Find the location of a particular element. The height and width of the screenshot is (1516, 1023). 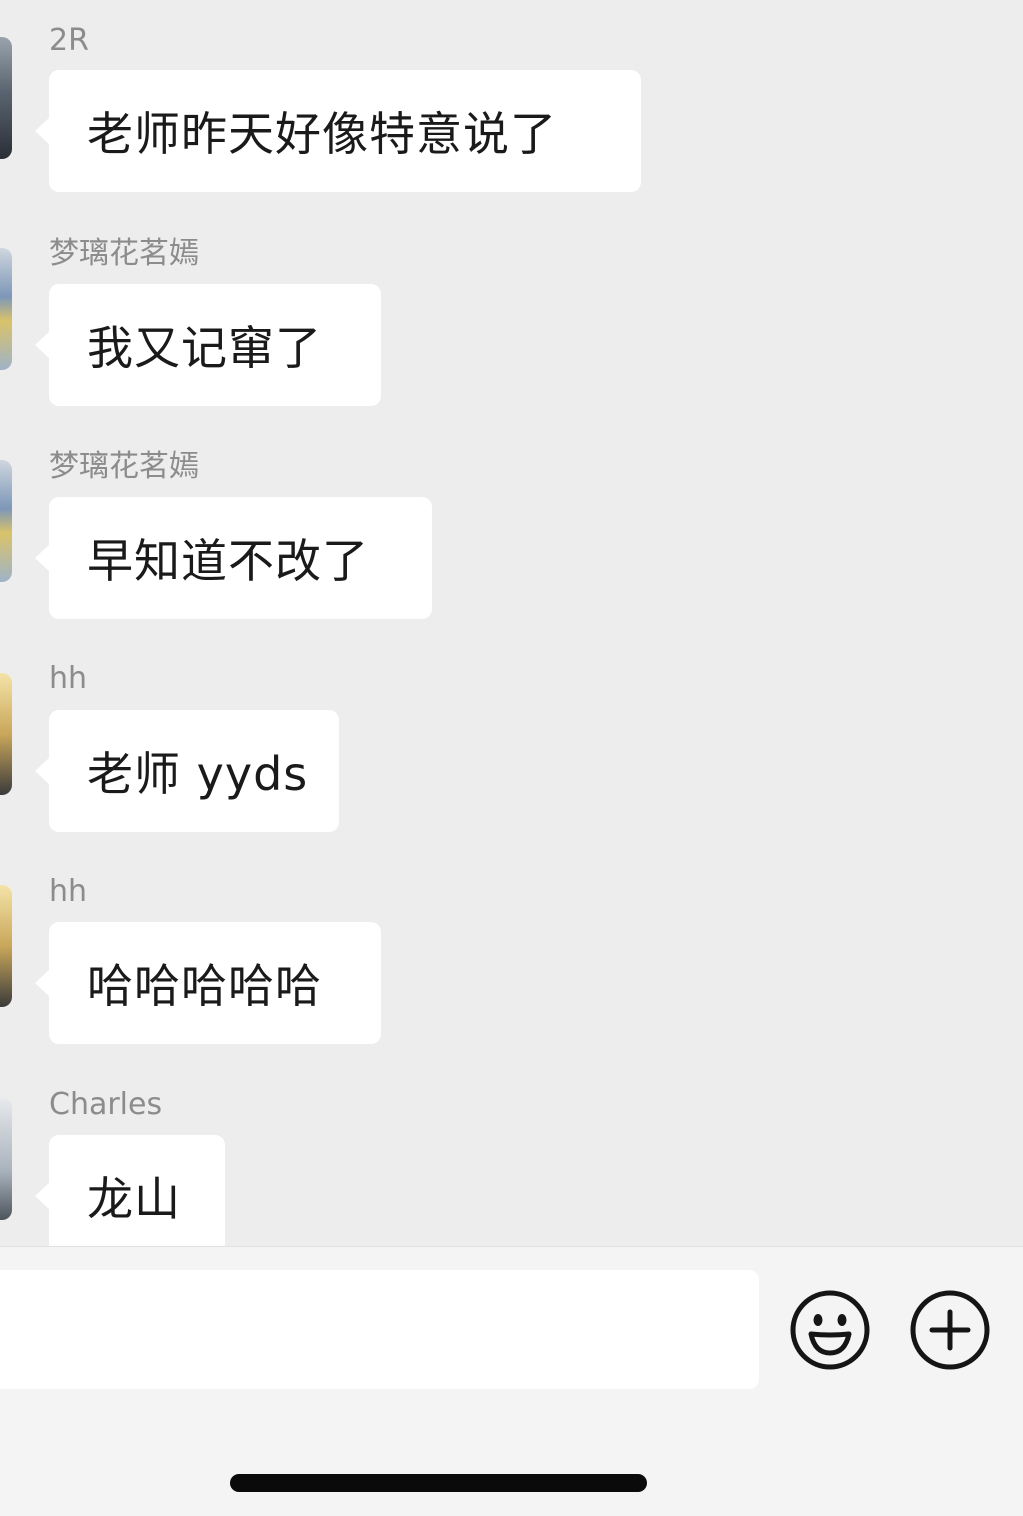

message-bubble: 老师昨天好像特意说了 is located at coordinates (338, 131).